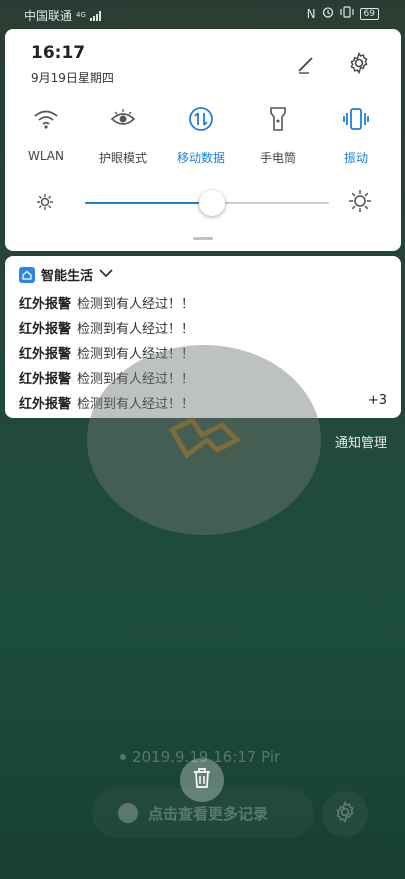  I want to click on brightness-fill, so click(148, 203).